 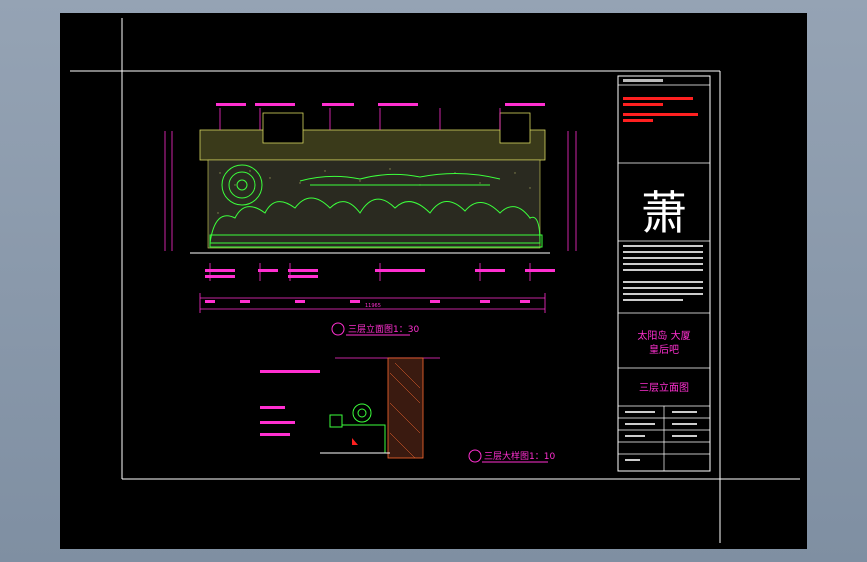 I want to click on sheet-title: 三层立面图, so click(x=664, y=387).